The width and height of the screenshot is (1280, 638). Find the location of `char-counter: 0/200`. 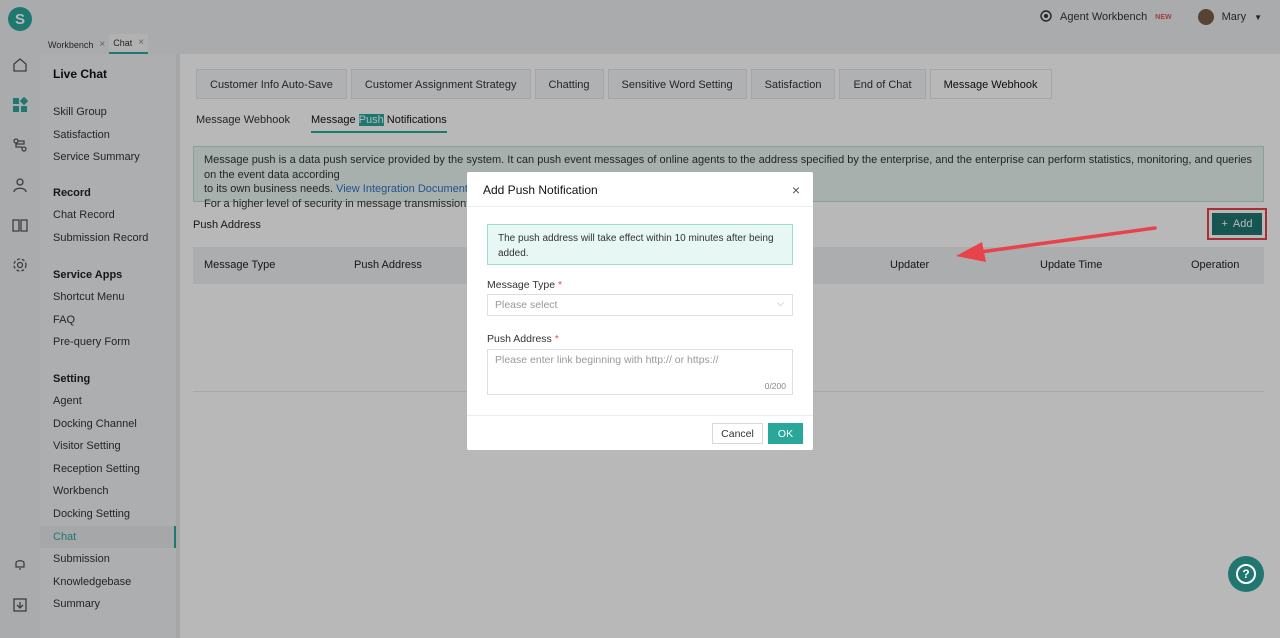

char-counter: 0/200 is located at coordinates (775, 386).